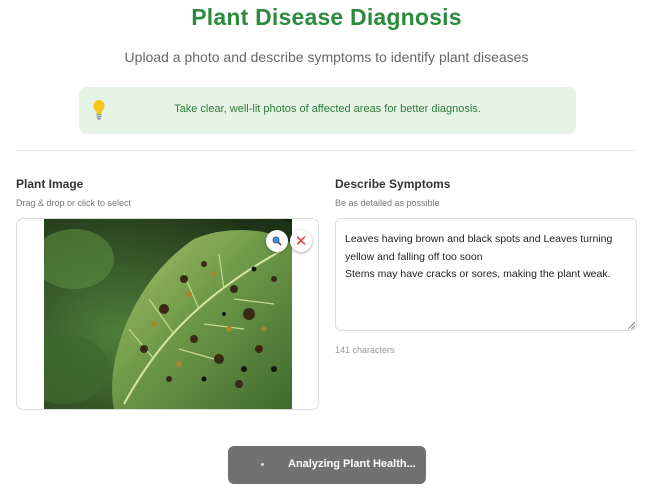 The width and height of the screenshot is (653, 496). Describe the element at coordinates (393, 184) in the screenshot. I see `symptoms-label: Describe Symptoms` at that location.